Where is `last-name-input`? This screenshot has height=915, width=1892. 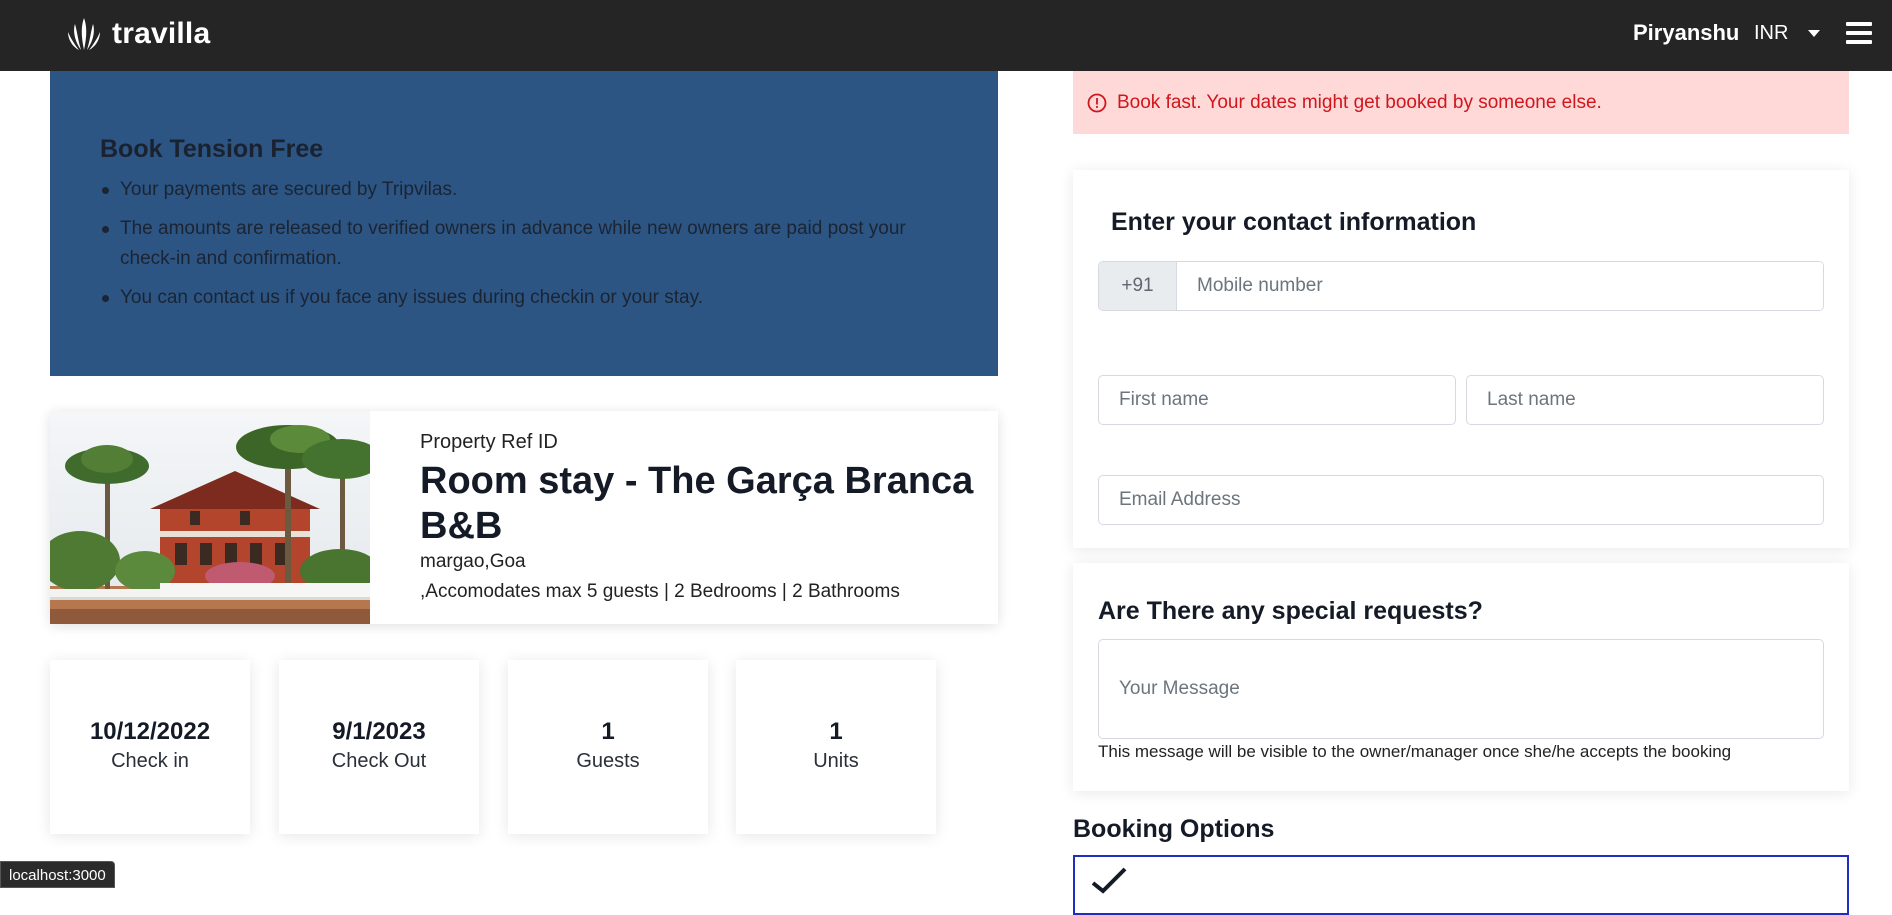 last-name-input is located at coordinates (1645, 400).